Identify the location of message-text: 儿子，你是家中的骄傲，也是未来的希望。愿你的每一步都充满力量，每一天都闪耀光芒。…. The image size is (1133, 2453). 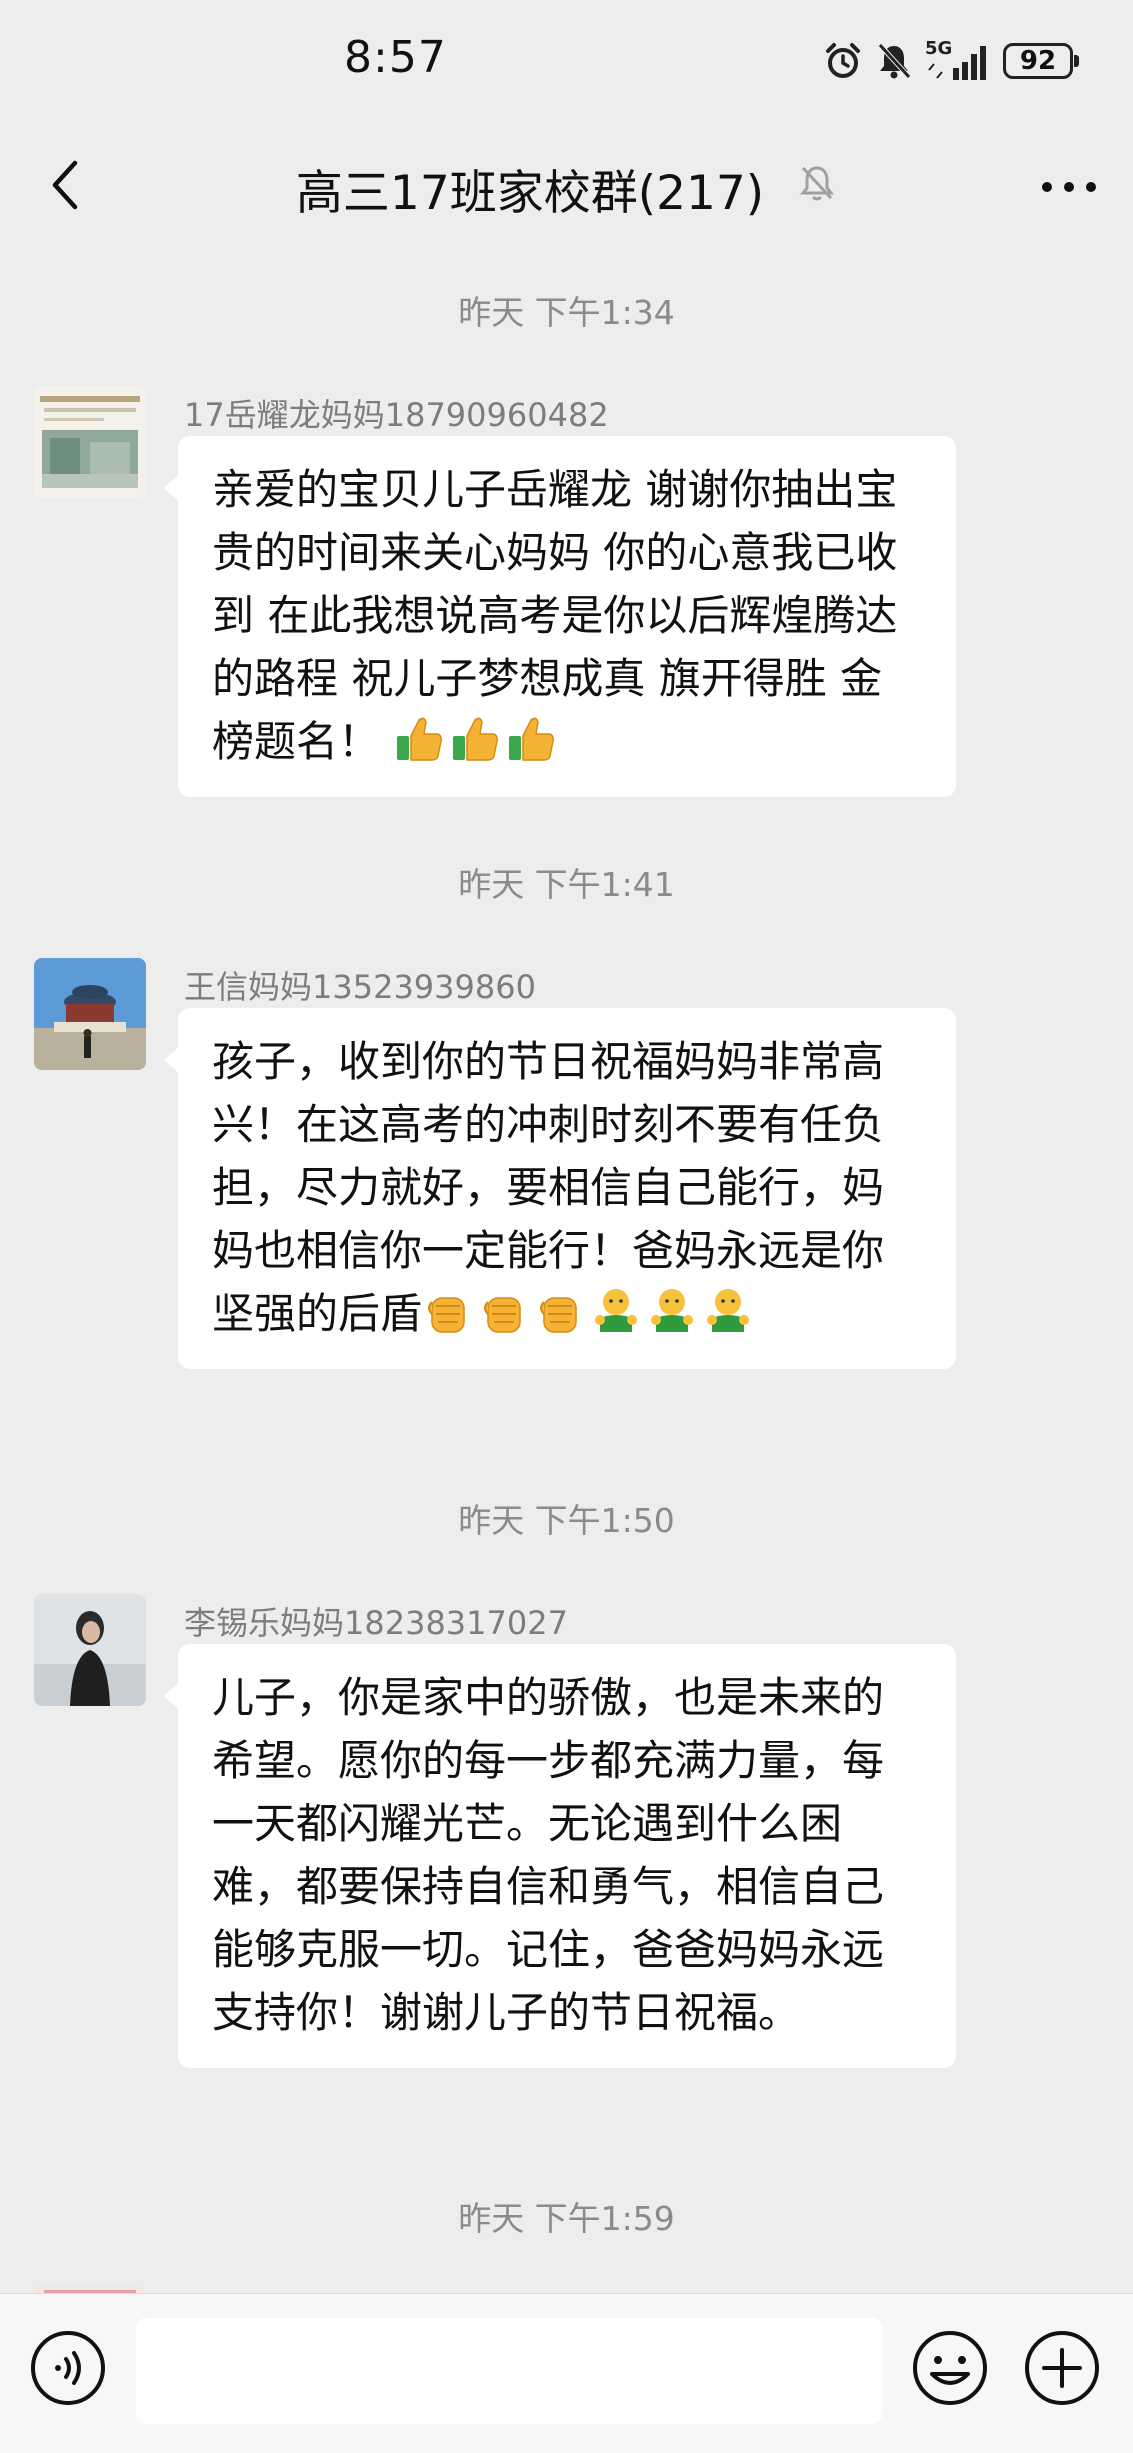
(548, 1855).